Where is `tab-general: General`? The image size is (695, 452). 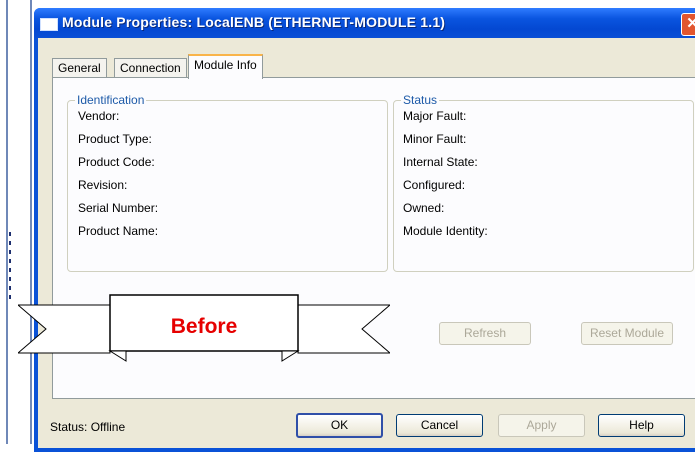
tab-general: General is located at coordinates (79, 67).